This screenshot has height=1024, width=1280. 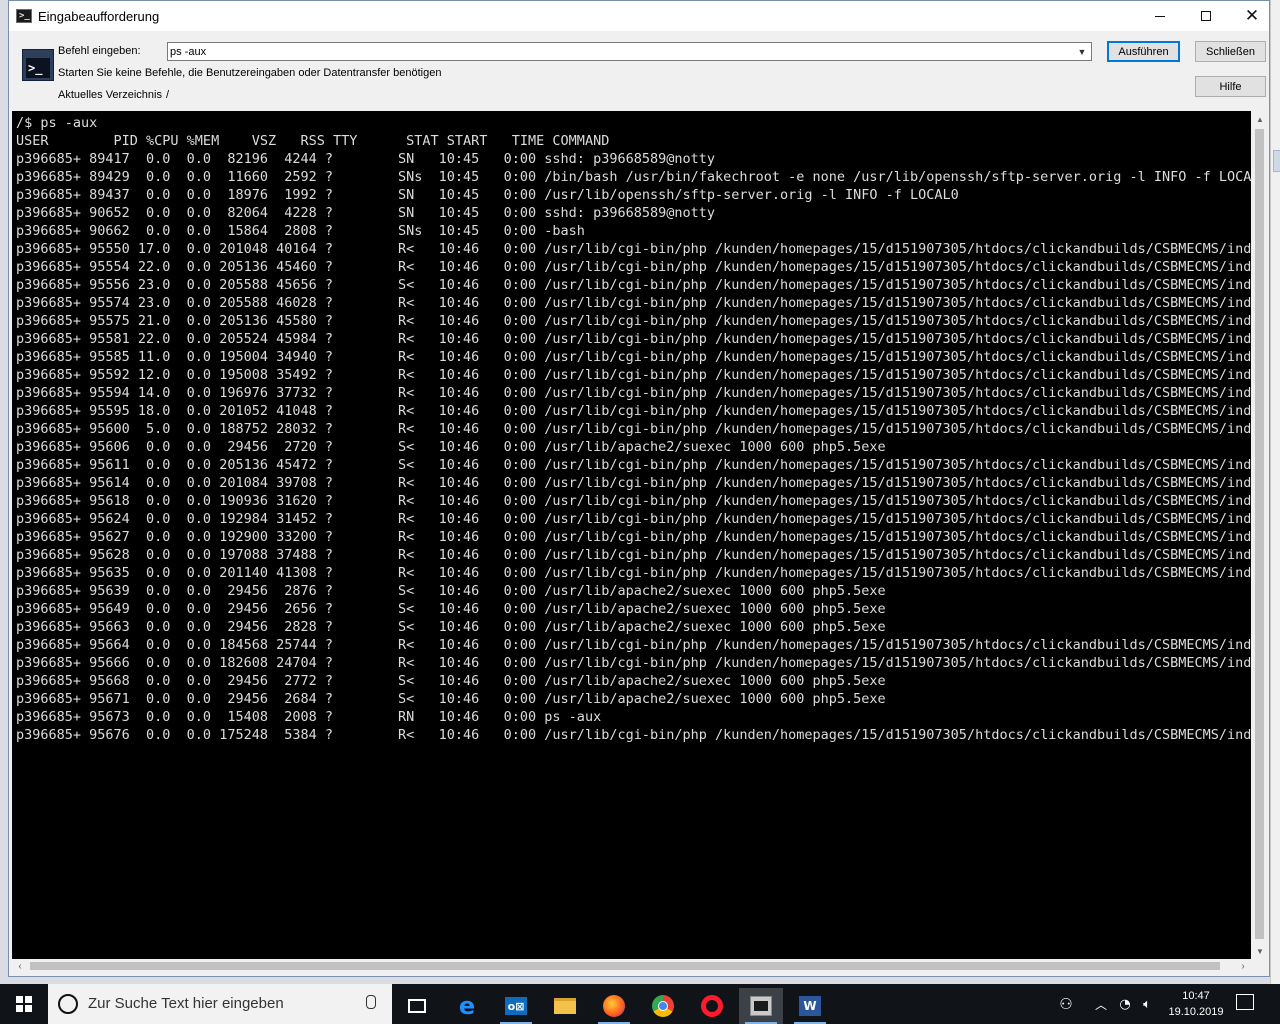 I want to click on close-button: Schließen, so click(x=1230, y=51).